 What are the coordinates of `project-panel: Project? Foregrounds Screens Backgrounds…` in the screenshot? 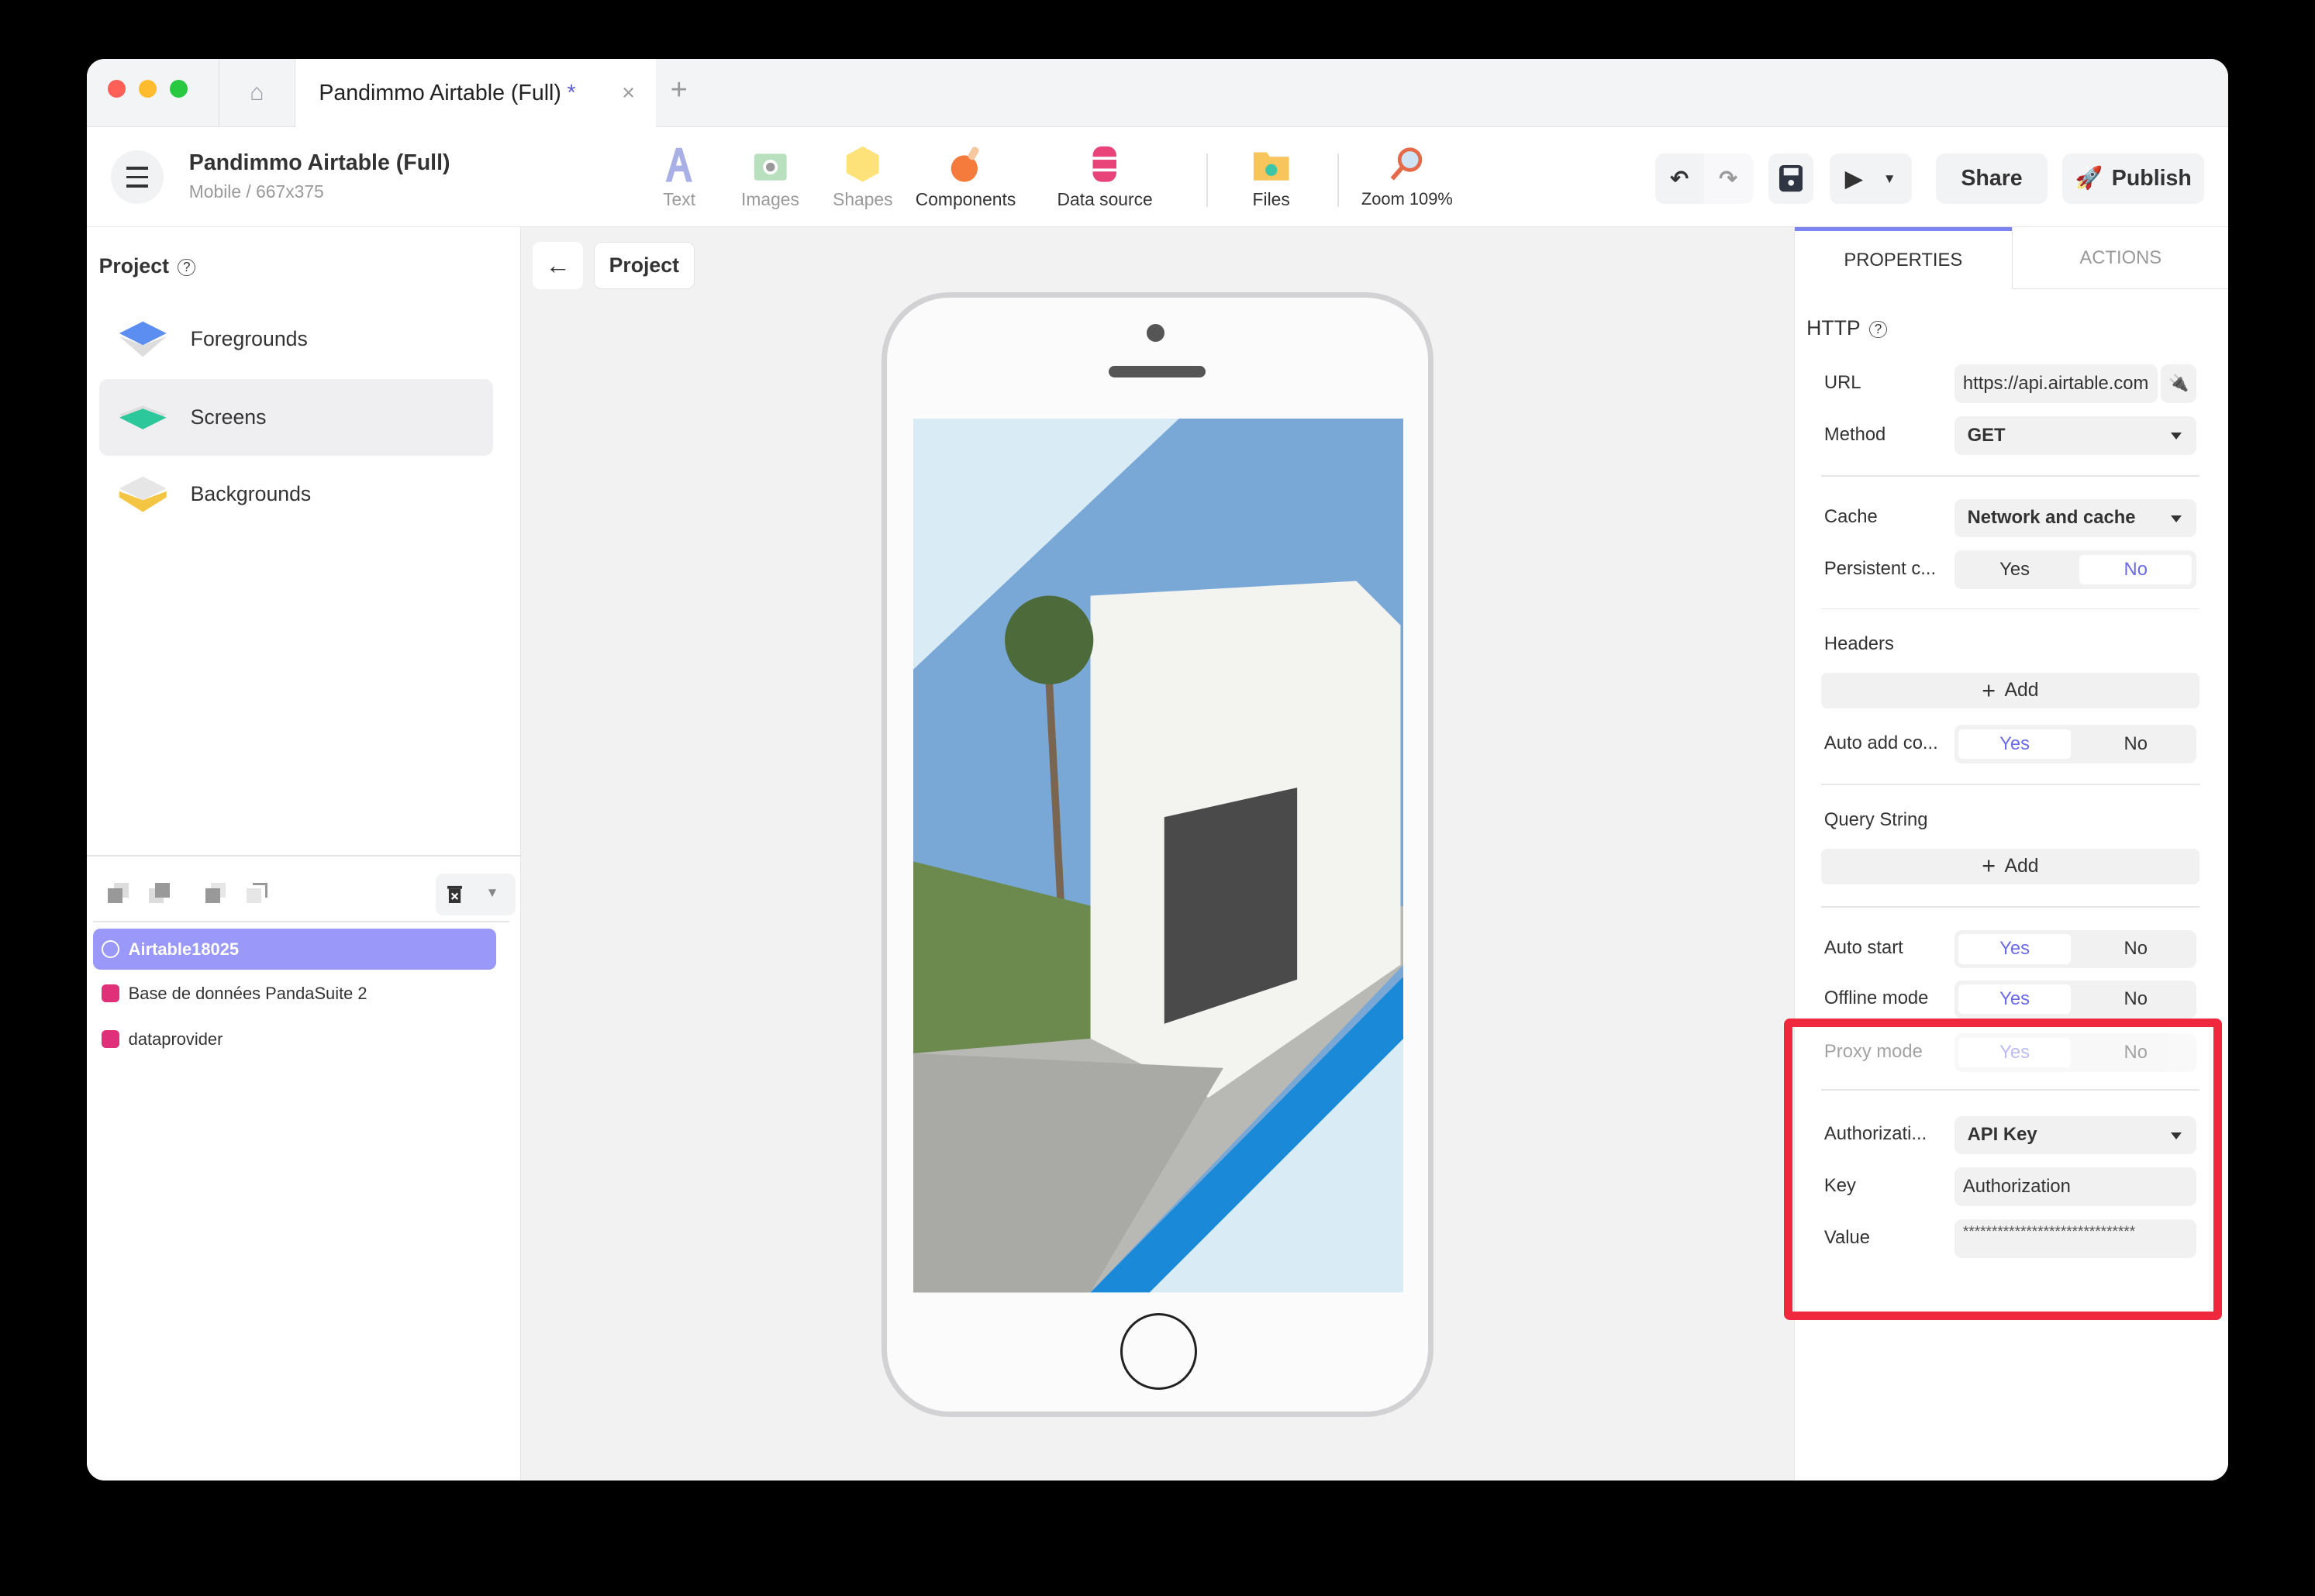 It's located at (304, 854).